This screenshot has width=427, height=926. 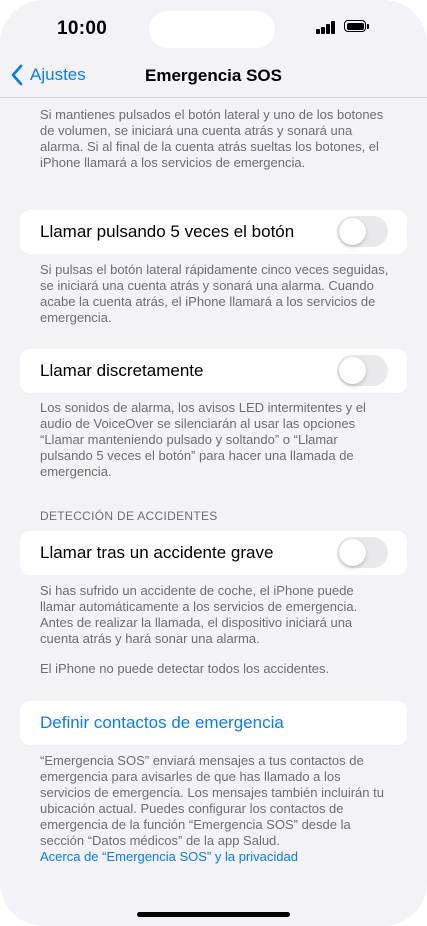 What do you see at coordinates (362, 370) in the screenshot?
I see `silent-call-toggle` at bounding box center [362, 370].